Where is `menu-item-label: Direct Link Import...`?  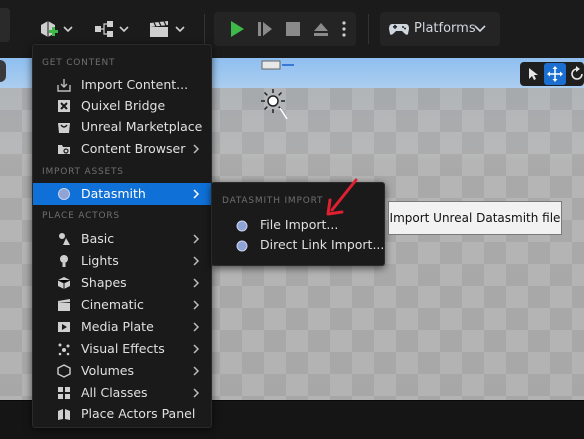
menu-item-label: Direct Link Import... is located at coordinates (322, 244).